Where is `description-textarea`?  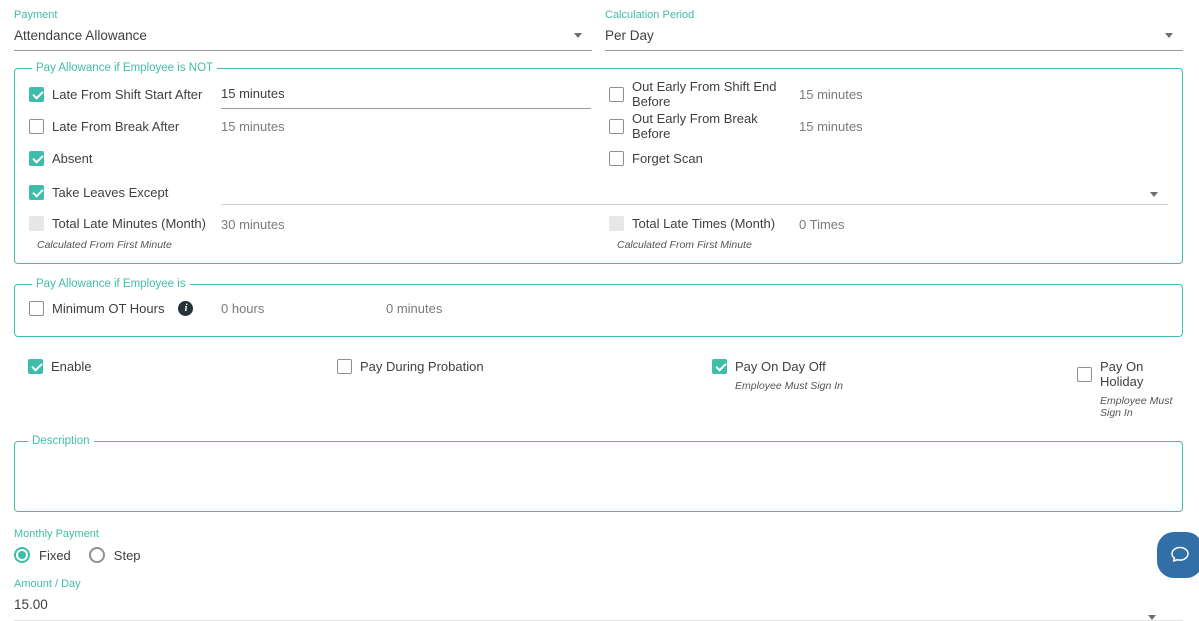 description-textarea is located at coordinates (598, 477).